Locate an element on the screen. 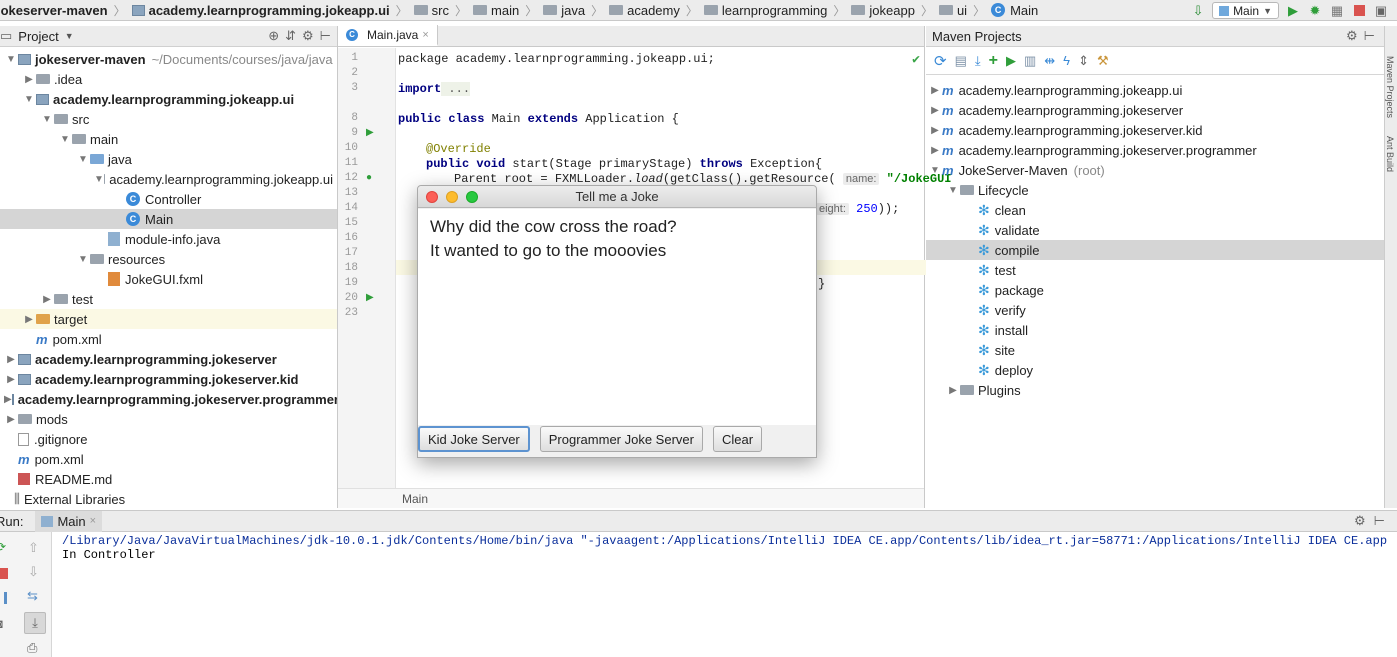 Image resolution: width=1397 pixels, height=657 pixels. breadcrumb-item: jokeapp is located at coordinates (883, 10).